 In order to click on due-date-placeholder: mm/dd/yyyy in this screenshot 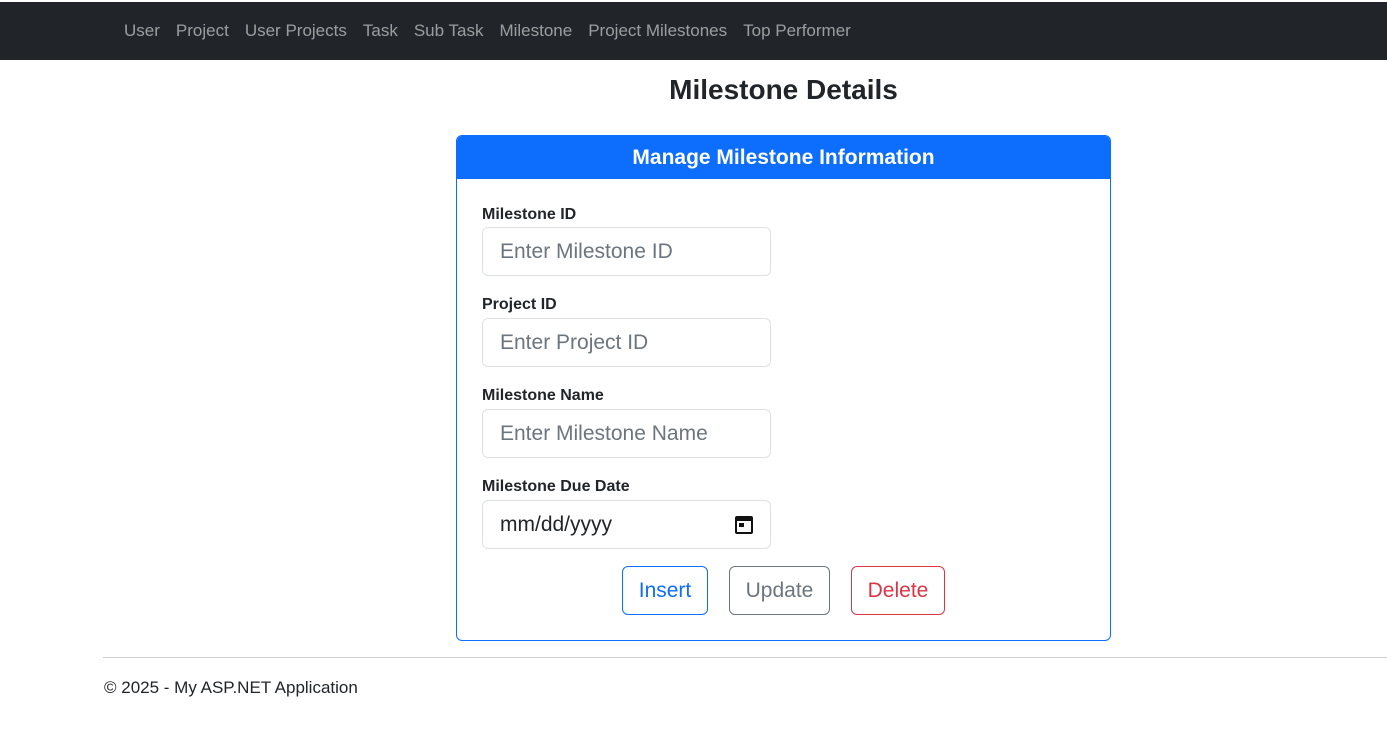, I will do `click(556, 524)`.